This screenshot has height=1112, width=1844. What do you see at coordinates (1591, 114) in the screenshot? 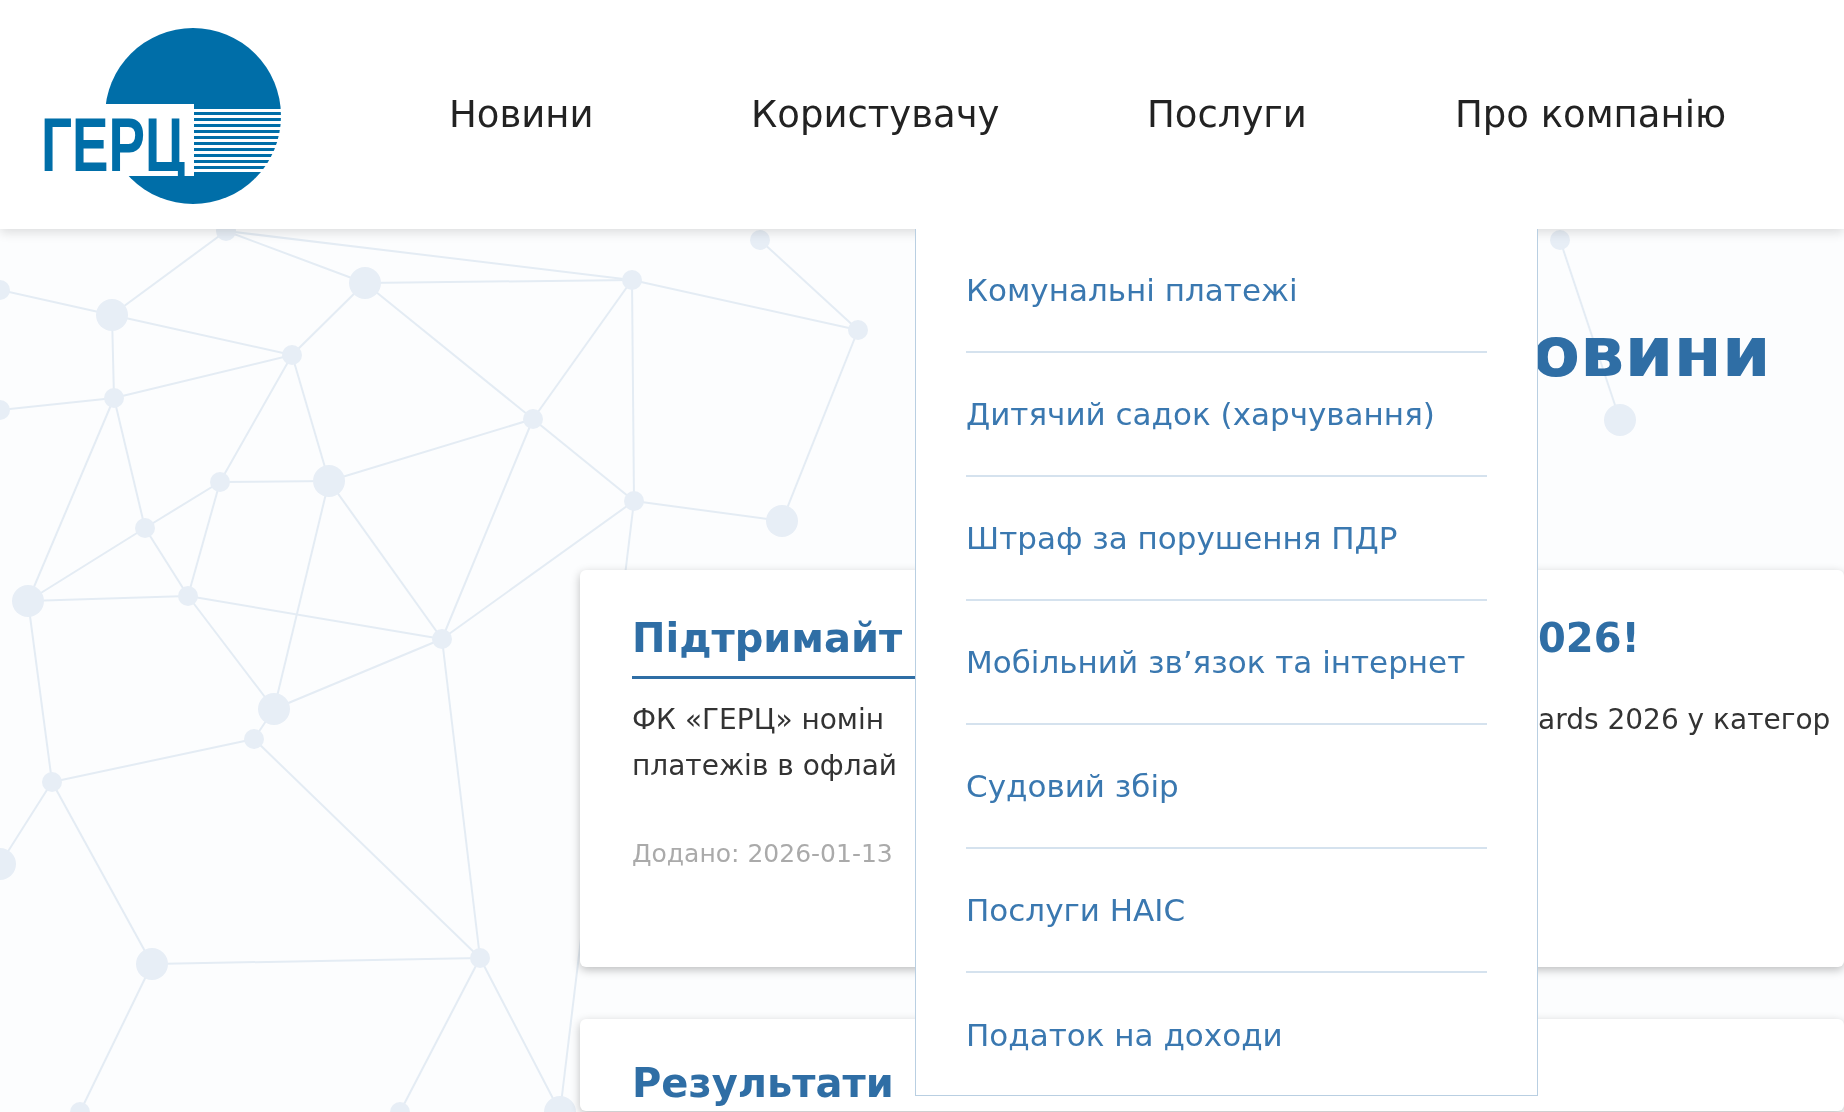
I see `nav-link: Про компанію` at bounding box center [1591, 114].